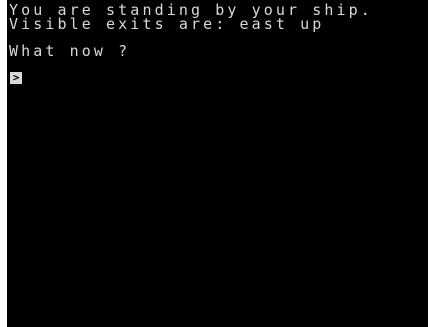 The width and height of the screenshot is (435, 327). What do you see at coordinates (70, 51) in the screenshot?
I see `command-question: What now ?` at bounding box center [70, 51].